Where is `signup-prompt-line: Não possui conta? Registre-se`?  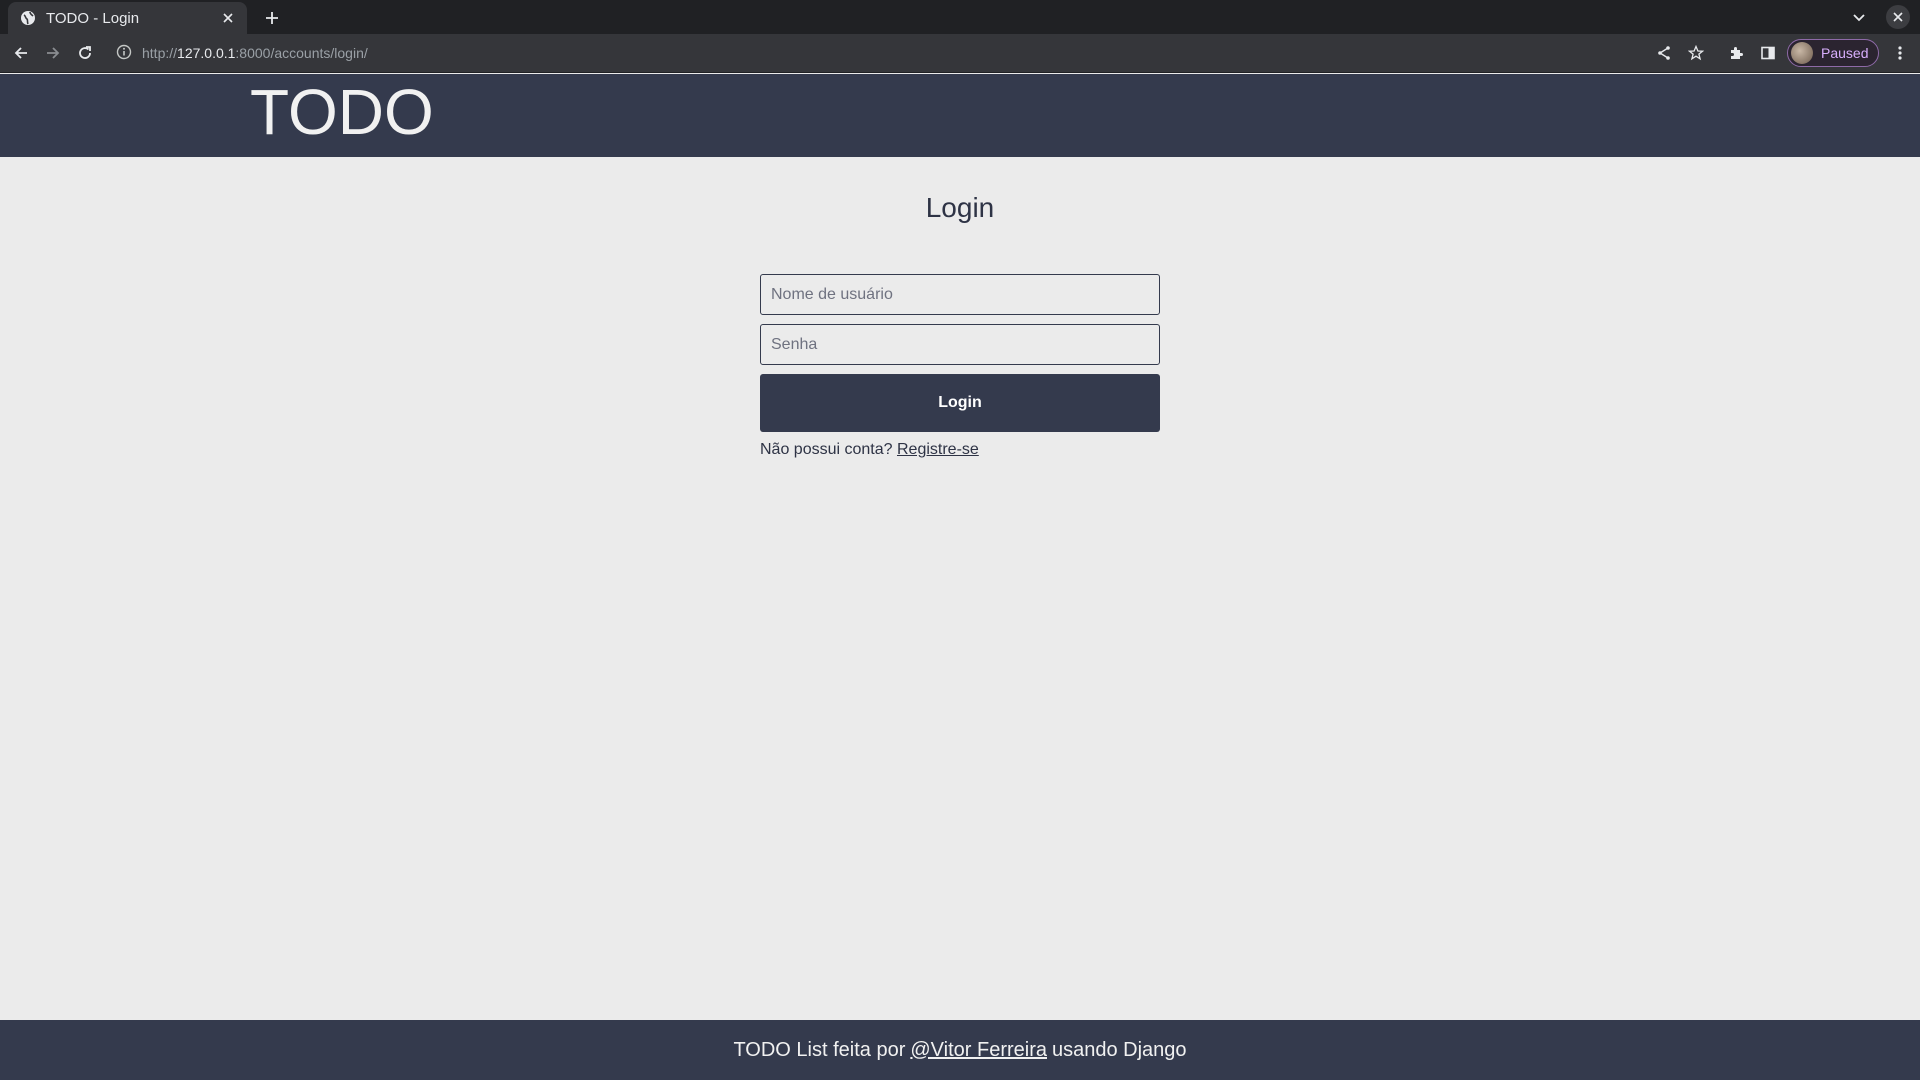 signup-prompt-line: Não possui conta? Registre-se is located at coordinates (960, 450).